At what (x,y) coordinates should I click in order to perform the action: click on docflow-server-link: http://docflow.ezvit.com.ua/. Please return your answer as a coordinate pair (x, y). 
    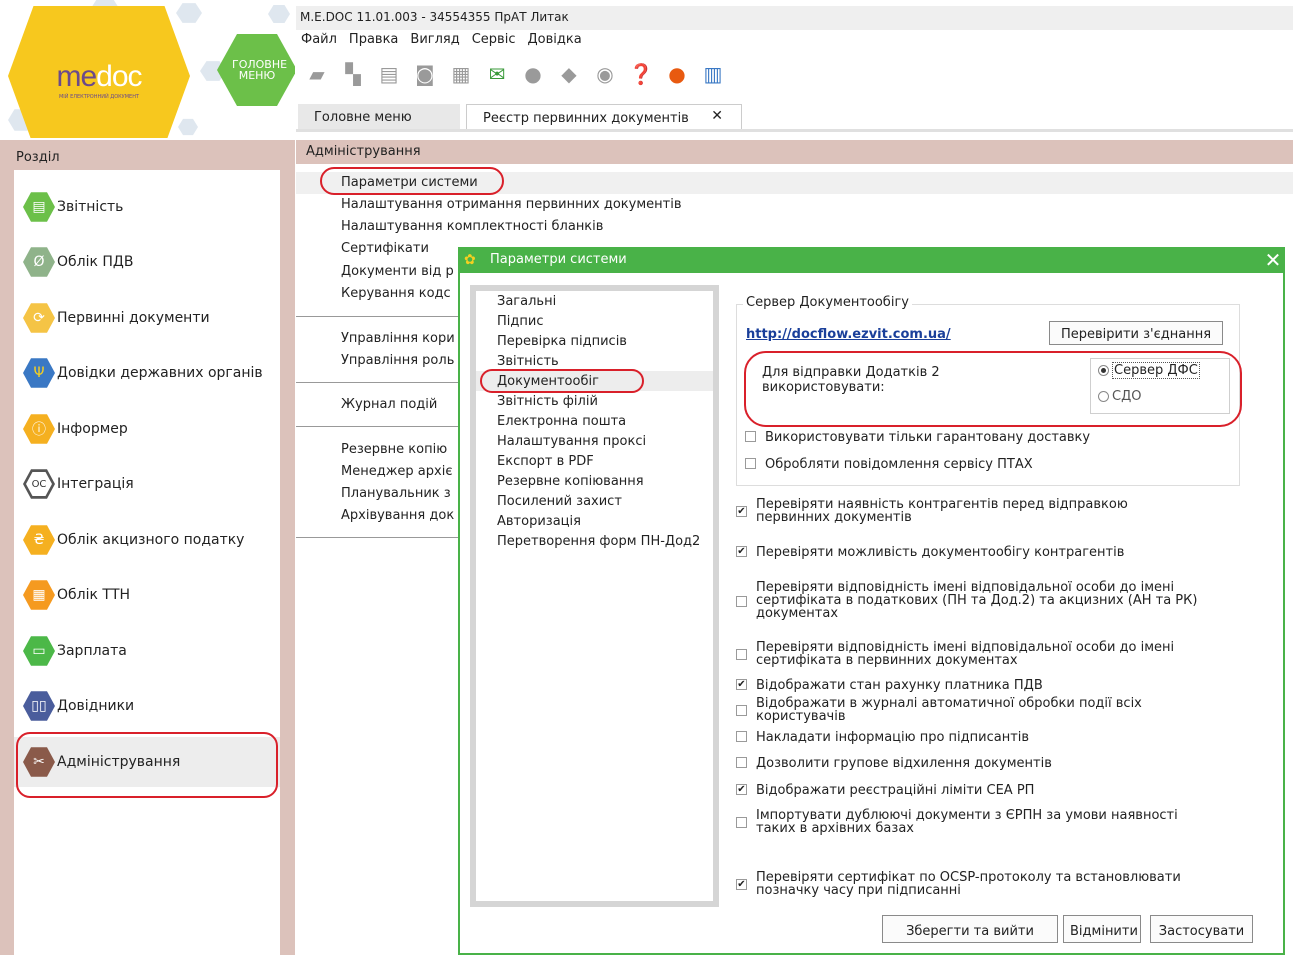
    Looking at the image, I should click on (848, 334).